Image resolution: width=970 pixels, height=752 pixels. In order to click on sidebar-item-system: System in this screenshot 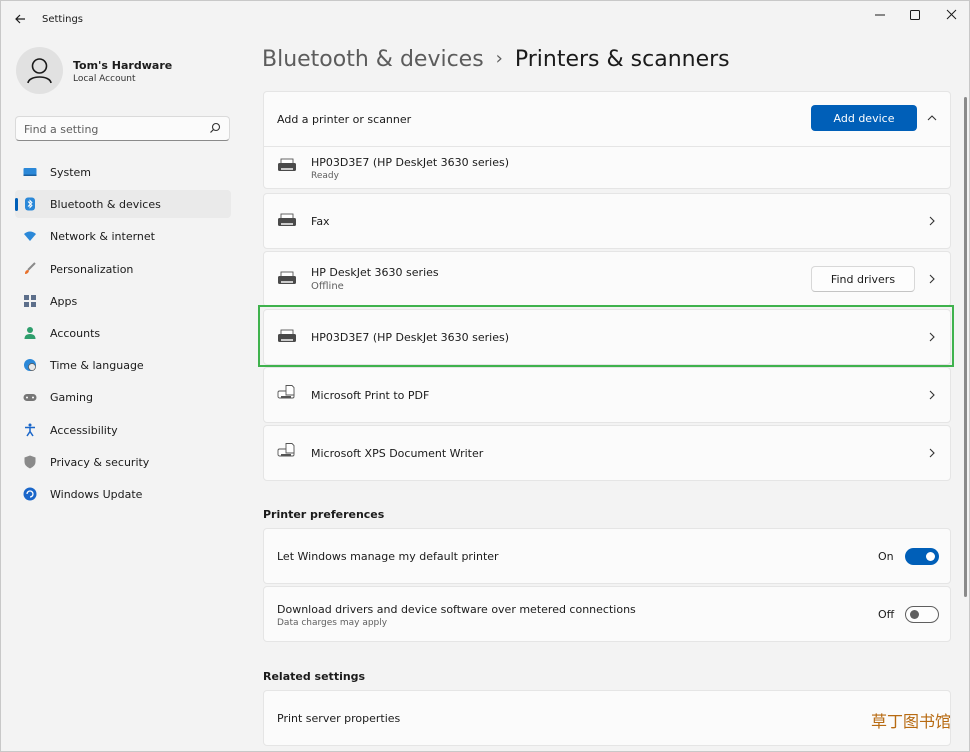, I will do `click(123, 172)`.